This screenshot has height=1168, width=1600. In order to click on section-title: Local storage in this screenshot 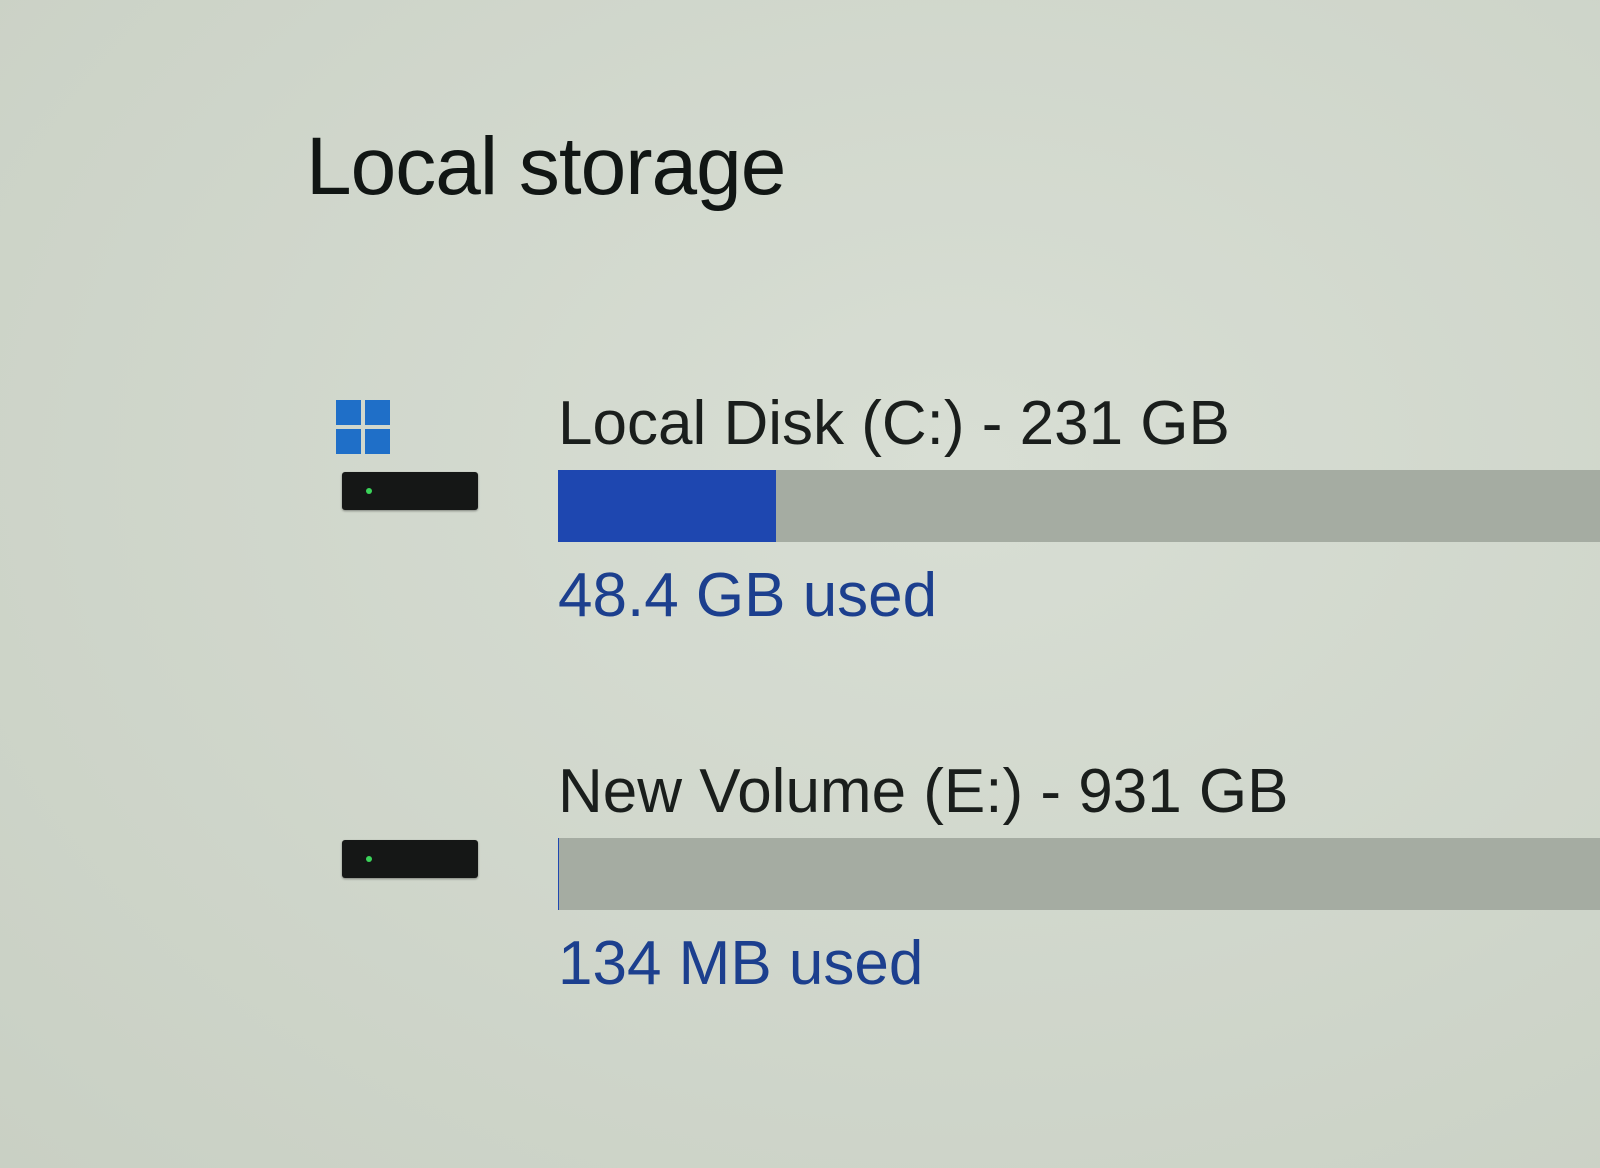, I will do `click(546, 166)`.